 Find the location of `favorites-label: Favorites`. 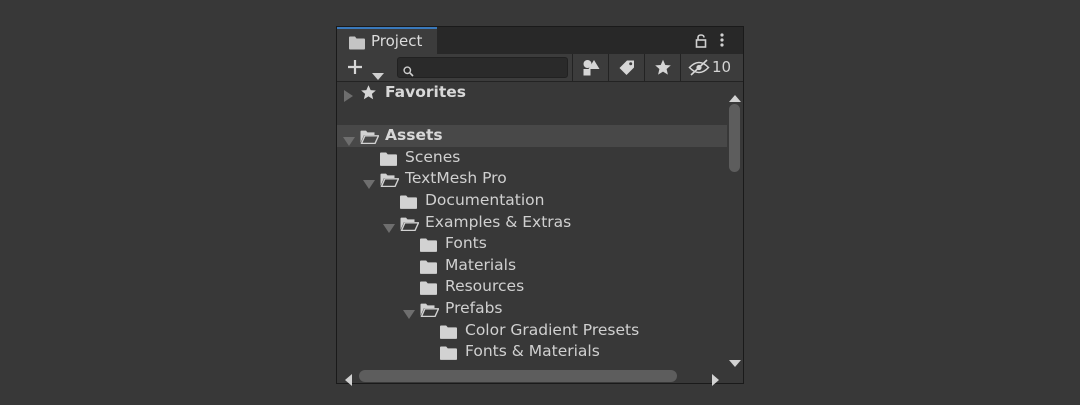

favorites-label: Favorites is located at coordinates (425, 92).